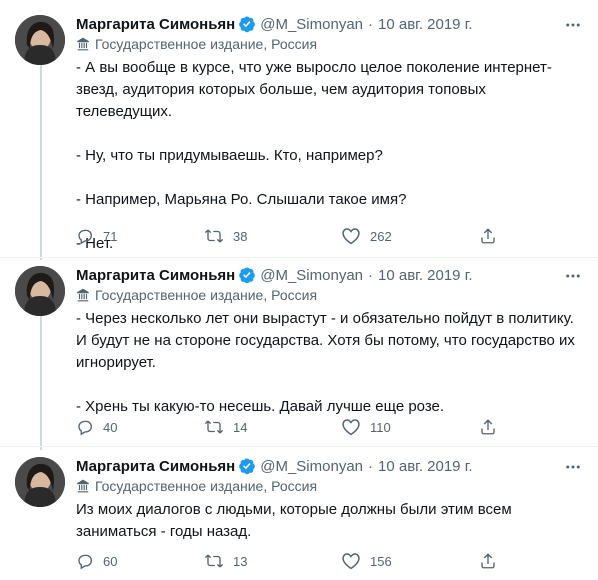 The width and height of the screenshot is (598, 580). What do you see at coordinates (240, 236) in the screenshot?
I see `retweet-count: 38` at bounding box center [240, 236].